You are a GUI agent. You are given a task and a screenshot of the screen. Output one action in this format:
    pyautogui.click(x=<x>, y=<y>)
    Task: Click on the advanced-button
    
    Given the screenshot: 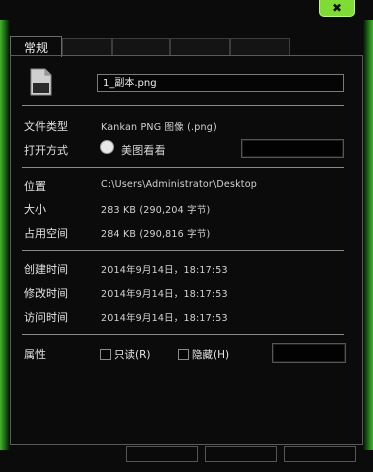 What is the action you would take?
    pyautogui.click(x=309, y=353)
    